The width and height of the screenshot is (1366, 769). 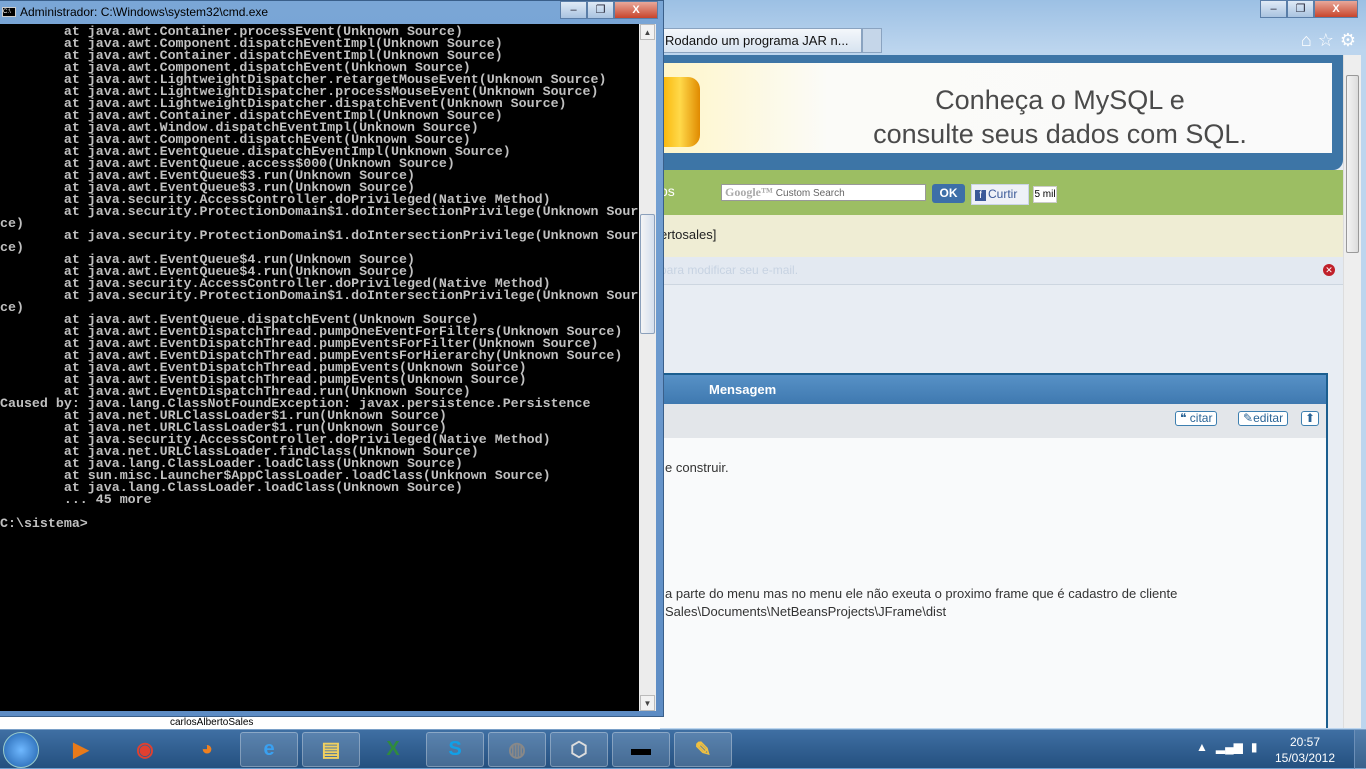 What do you see at coordinates (9, 12) in the screenshot?
I see `cmd-icon: C:\` at bounding box center [9, 12].